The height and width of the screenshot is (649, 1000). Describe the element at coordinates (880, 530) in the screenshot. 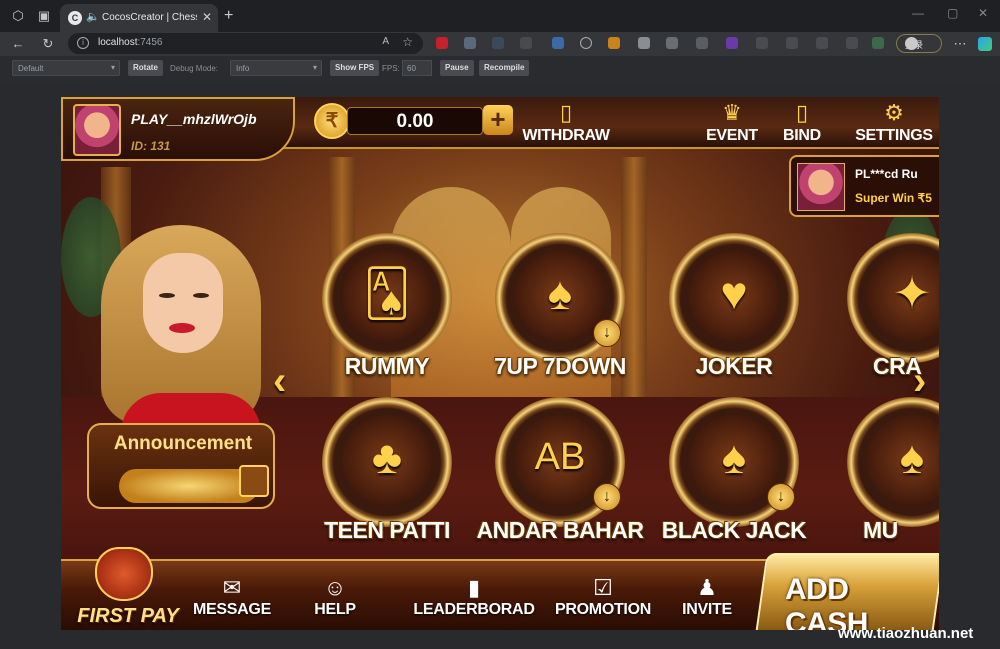

I see `game-tile-label: MU` at that location.